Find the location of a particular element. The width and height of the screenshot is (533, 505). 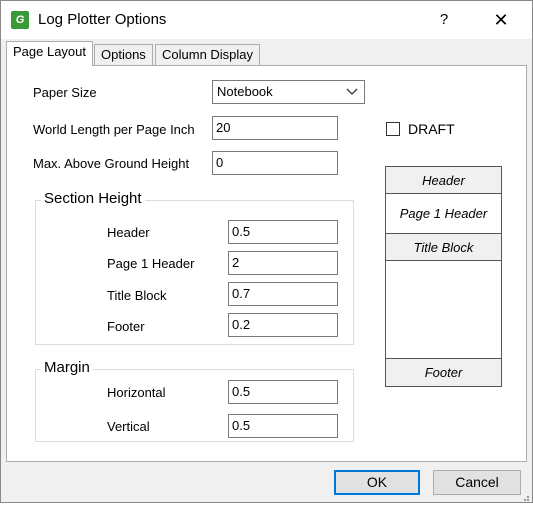

title-bar: G Log Plotter Options ? ✕ is located at coordinates (266, 20).